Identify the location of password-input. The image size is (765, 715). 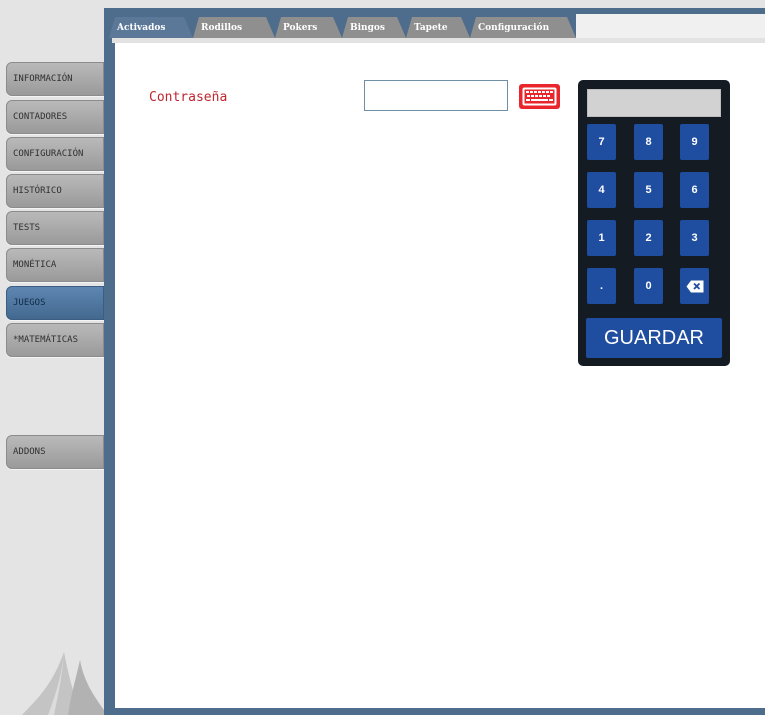
(436, 95).